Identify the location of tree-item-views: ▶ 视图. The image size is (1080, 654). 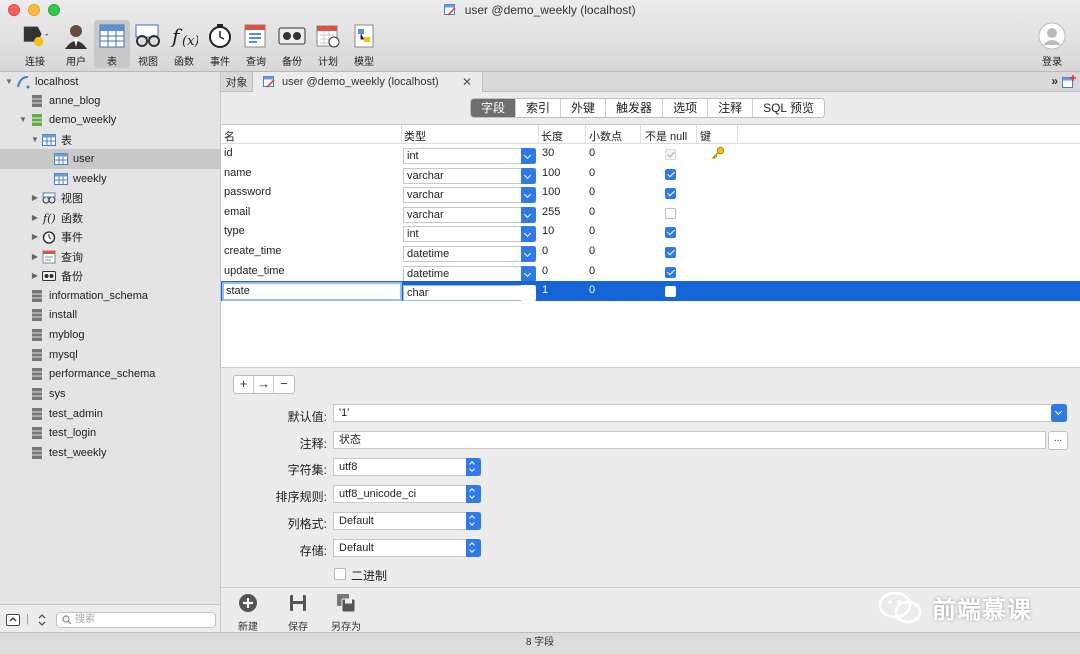
(56, 197).